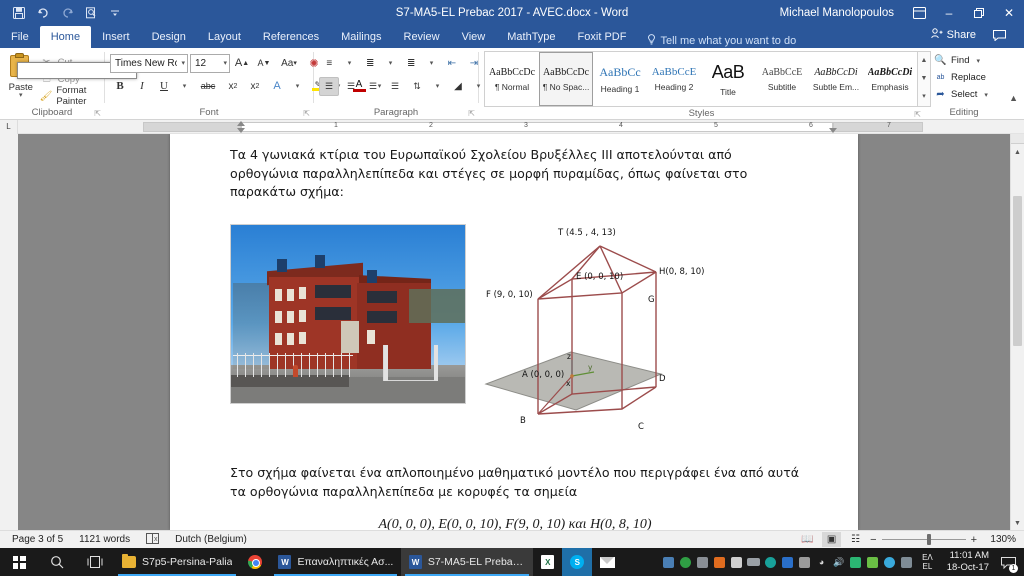 This screenshot has height=576, width=1024. I want to click on scroll-down-arrow-icon: ▼, so click(1017, 523).